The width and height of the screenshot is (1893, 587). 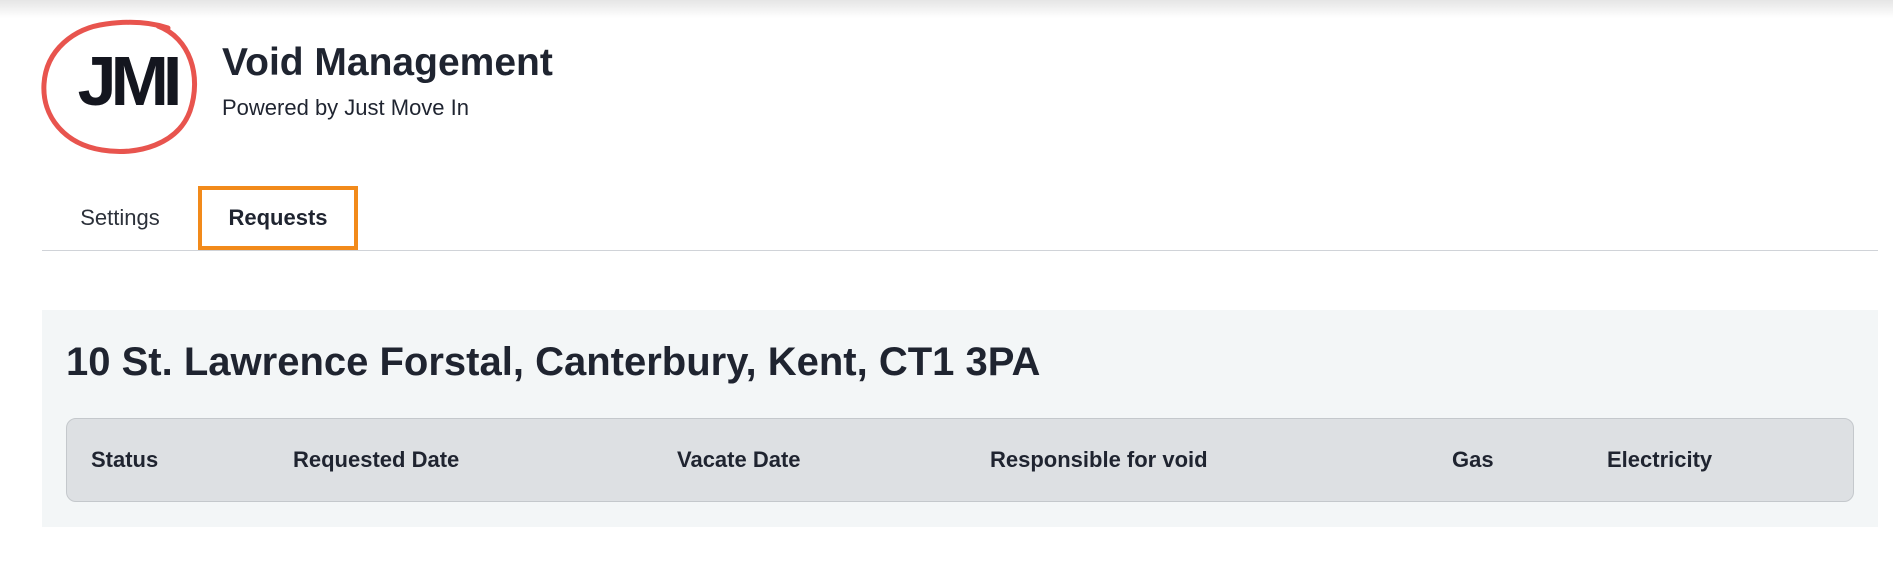 What do you see at coordinates (376, 459) in the screenshot?
I see `column-requested-date: Requested Date` at bounding box center [376, 459].